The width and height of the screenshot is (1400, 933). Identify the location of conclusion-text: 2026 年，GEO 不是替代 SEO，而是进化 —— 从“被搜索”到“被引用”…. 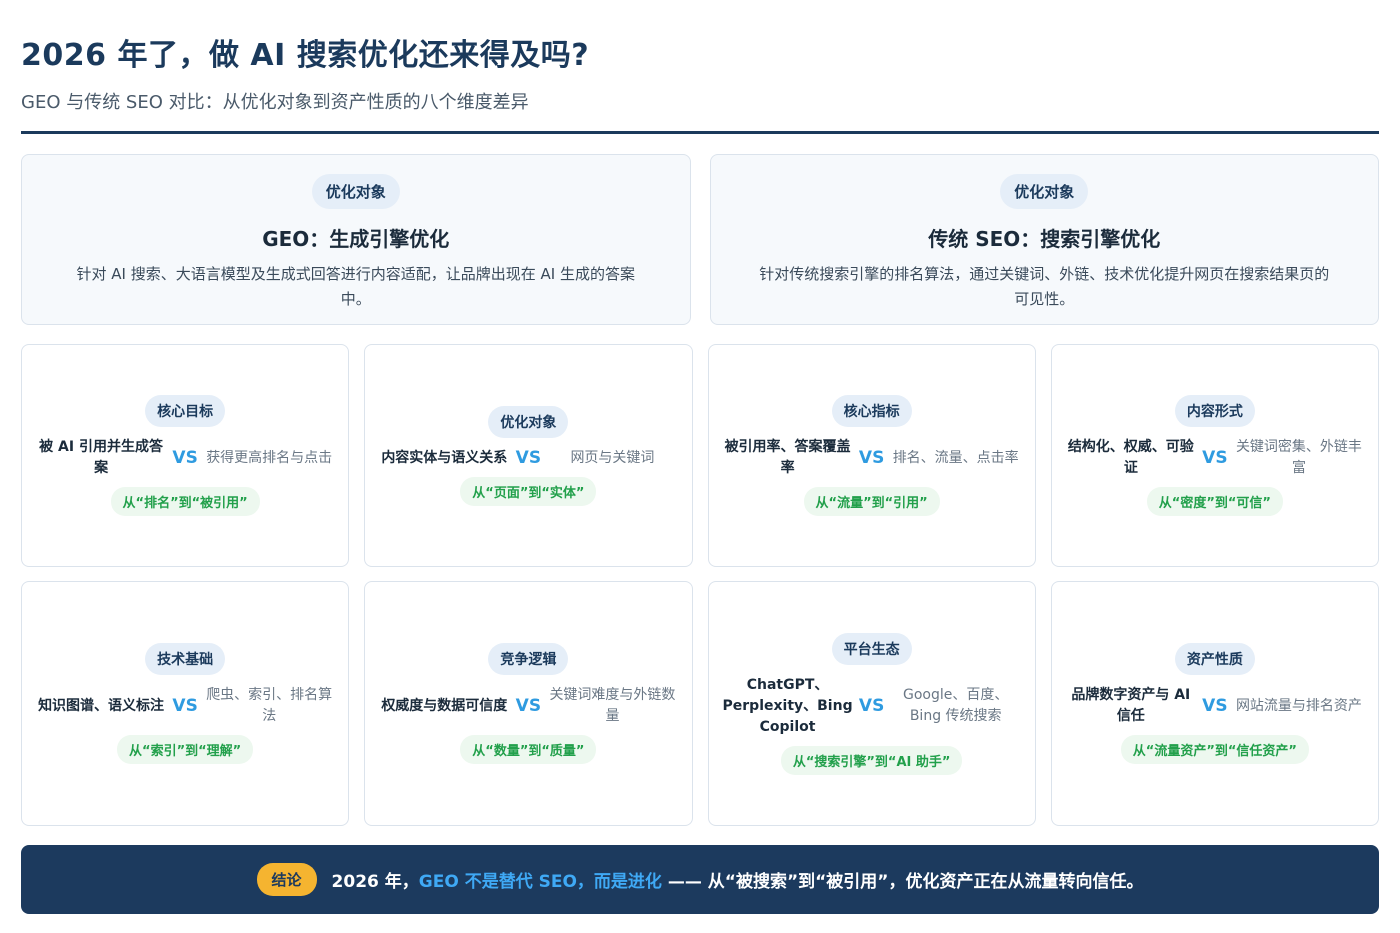
(738, 879).